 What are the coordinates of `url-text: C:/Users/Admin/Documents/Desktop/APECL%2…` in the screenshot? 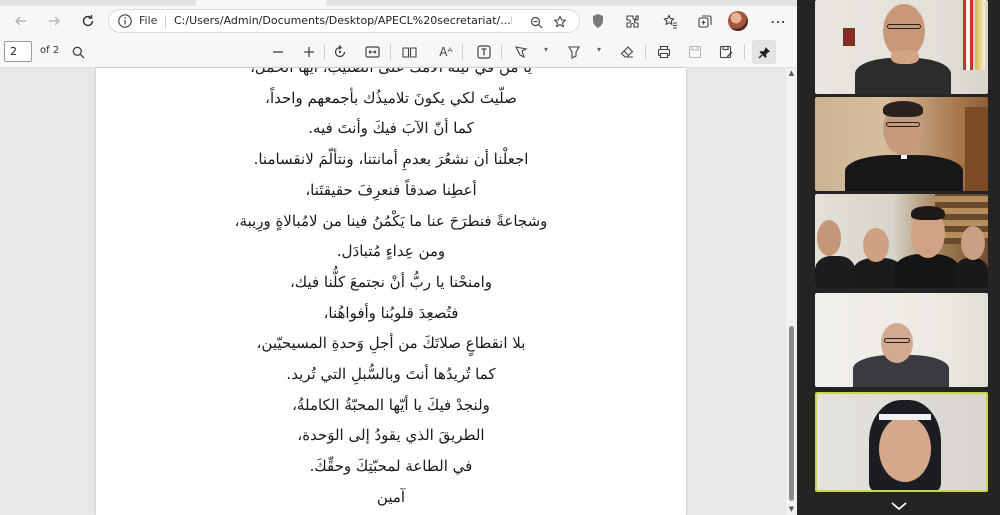 It's located at (343, 20).